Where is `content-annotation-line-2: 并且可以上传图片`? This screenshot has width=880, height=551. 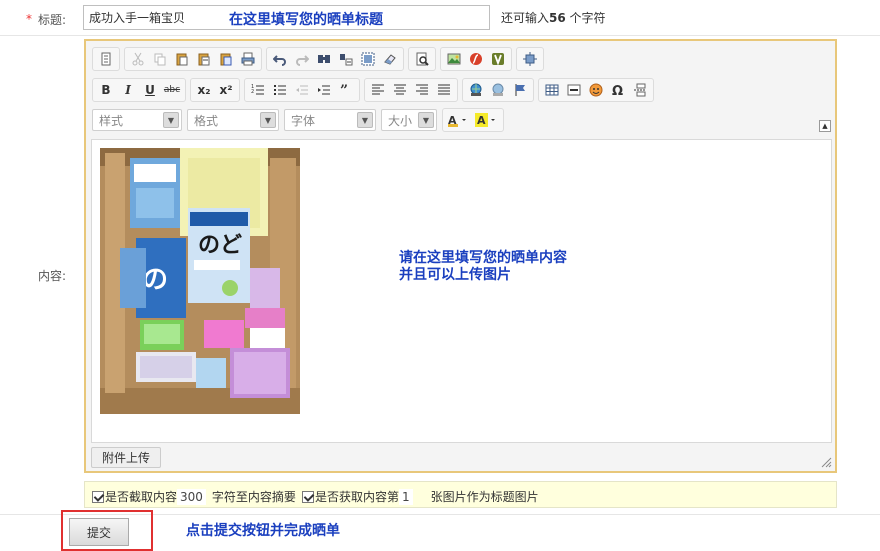 content-annotation-line-2: 并且可以上传图片 is located at coordinates (455, 275).